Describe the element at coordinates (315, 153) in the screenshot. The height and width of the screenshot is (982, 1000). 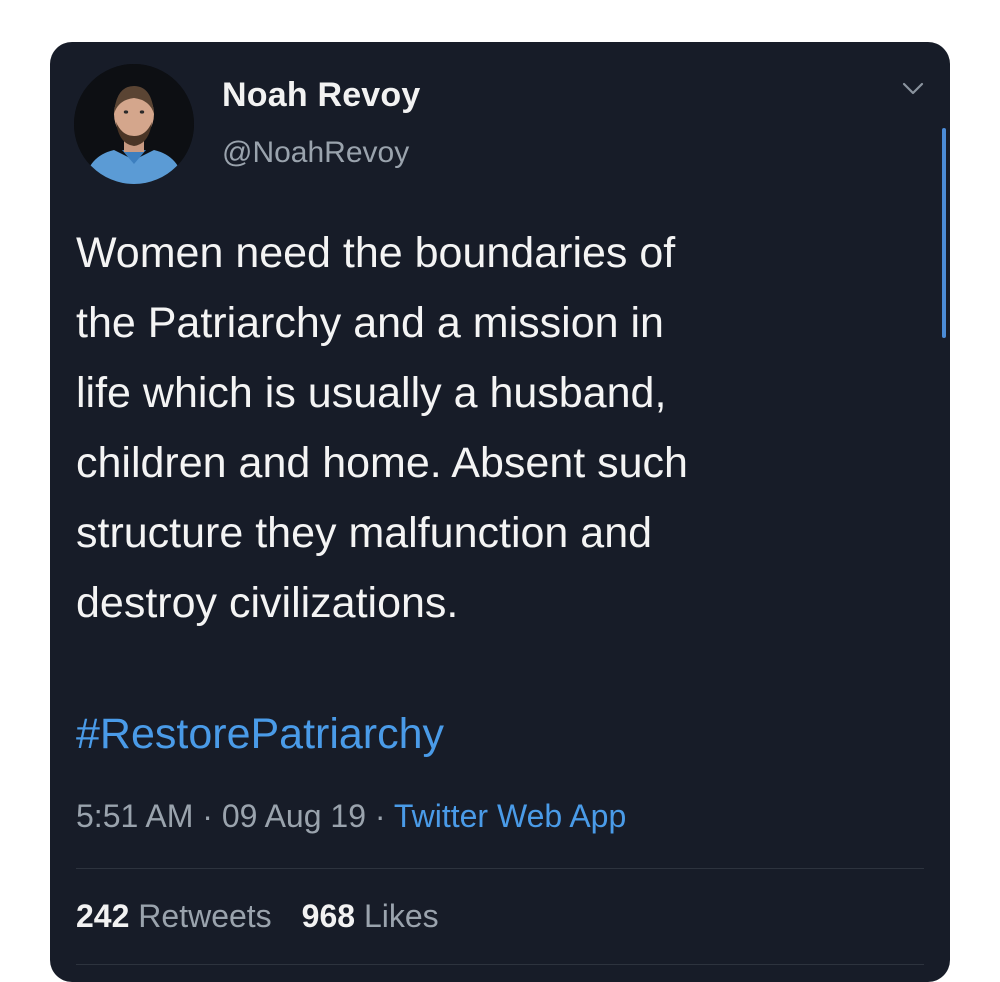
I see `author-handle: @NoahRevoy` at that location.